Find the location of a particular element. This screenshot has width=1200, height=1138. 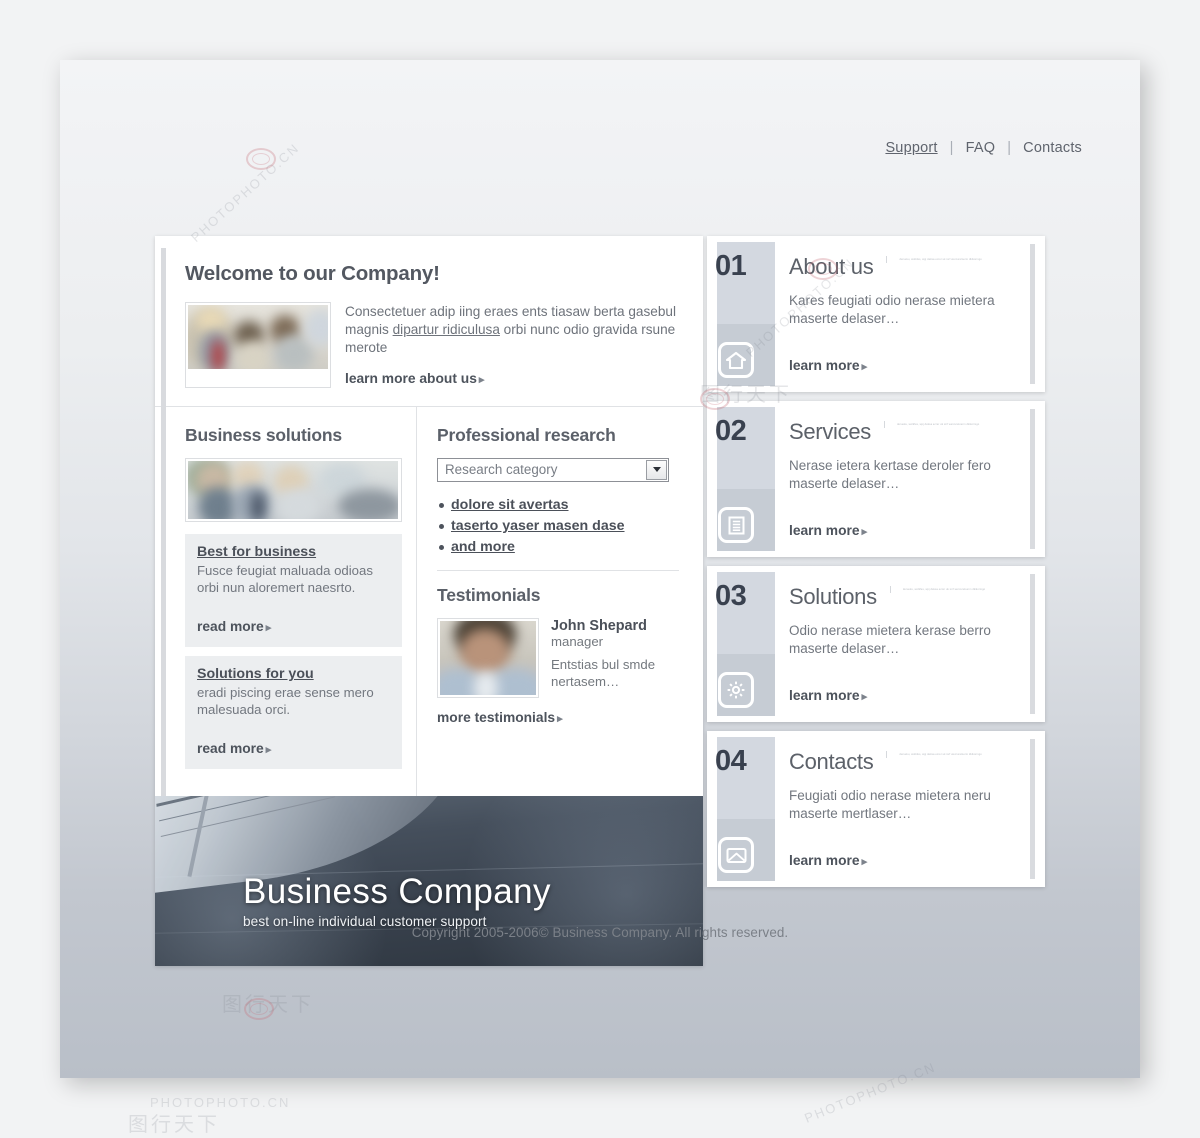

research-link-1: dolore sit avertas is located at coordinates (510, 505).